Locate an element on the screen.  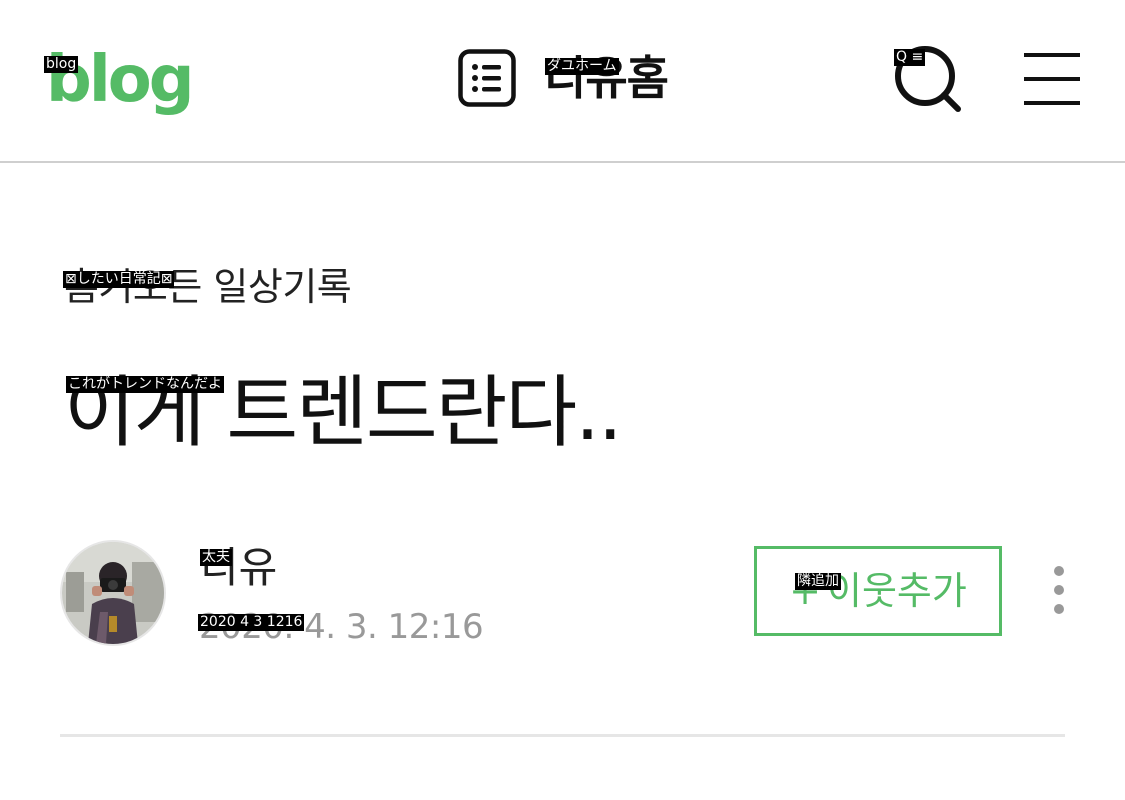
avatar-photo is located at coordinates (113, 593).